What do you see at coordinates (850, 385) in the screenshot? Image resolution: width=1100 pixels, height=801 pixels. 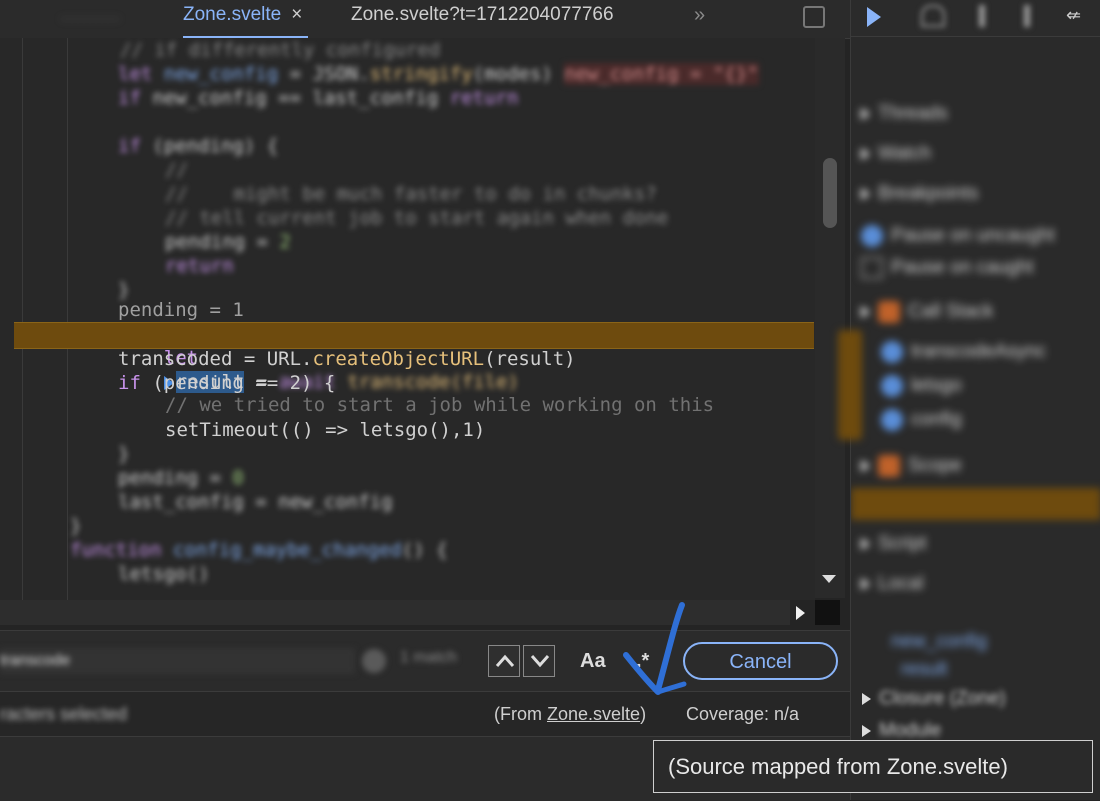 I see `paused-frame-marker` at bounding box center [850, 385].